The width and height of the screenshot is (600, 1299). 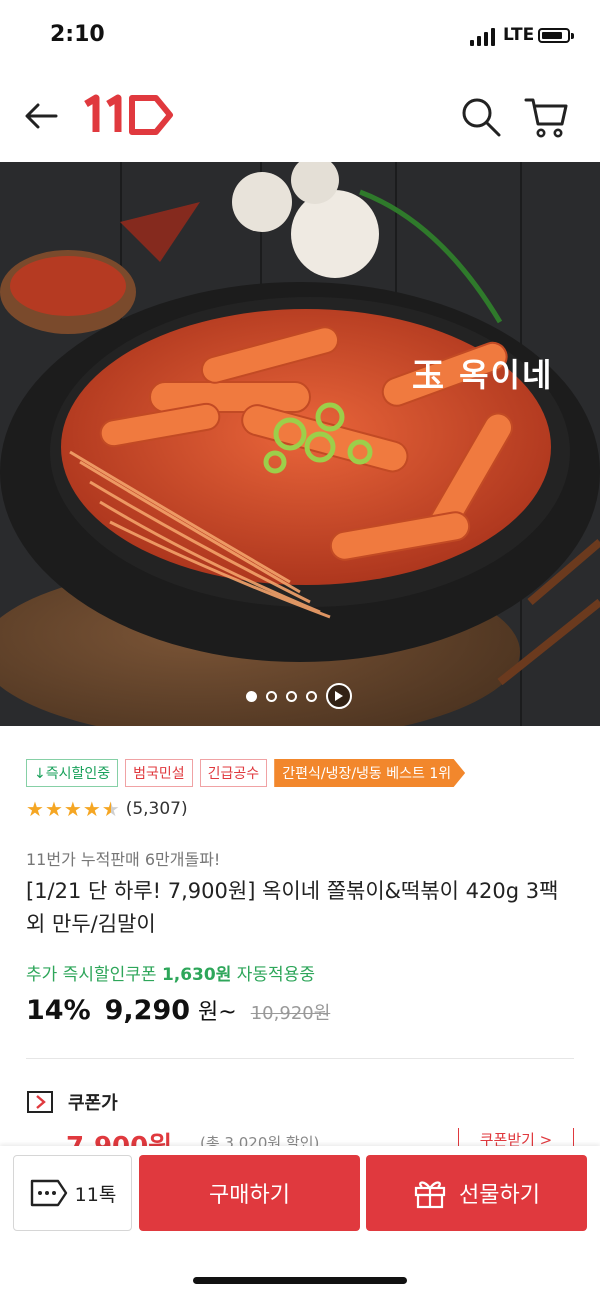 I want to click on price-unit: 원~, so click(x=217, y=1012).